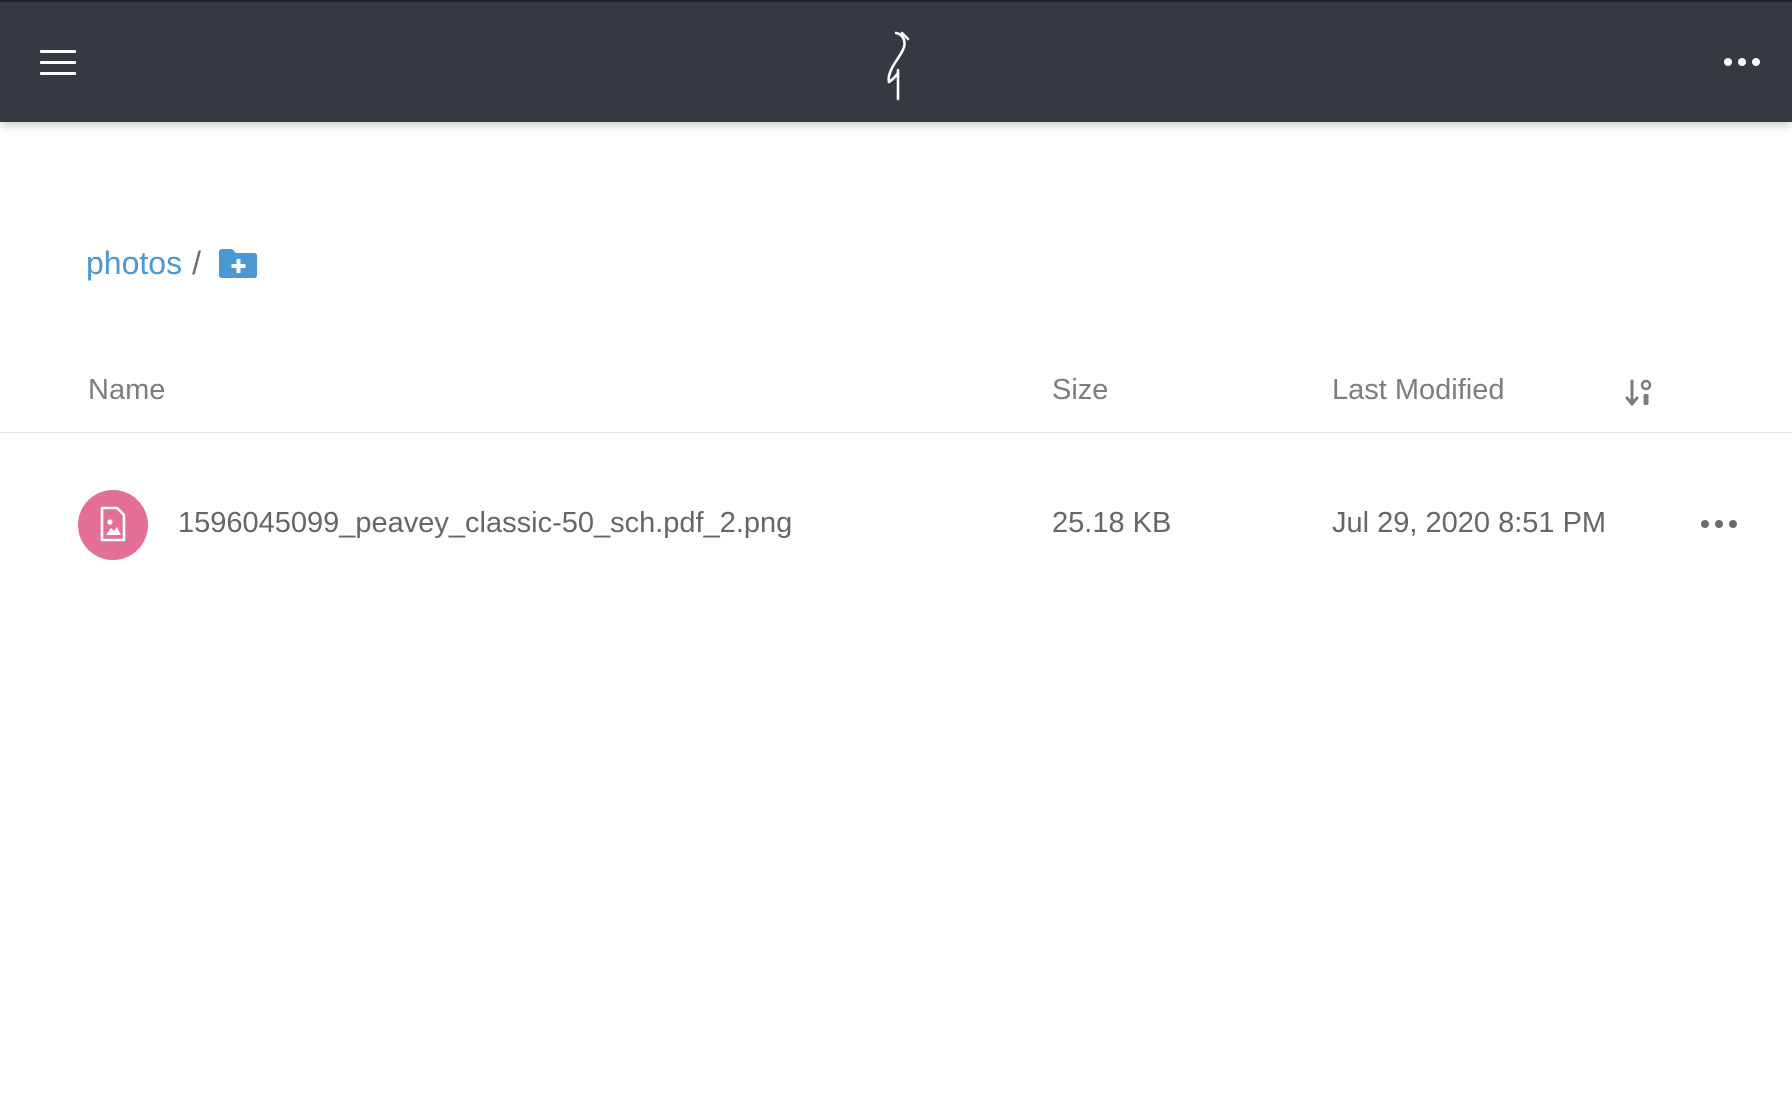 This screenshot has width=1792, height=1096. Describe the element at coordinates (1418, 390) in the screenshot. I see `column-last-modified-header: Last Modified` at that location.